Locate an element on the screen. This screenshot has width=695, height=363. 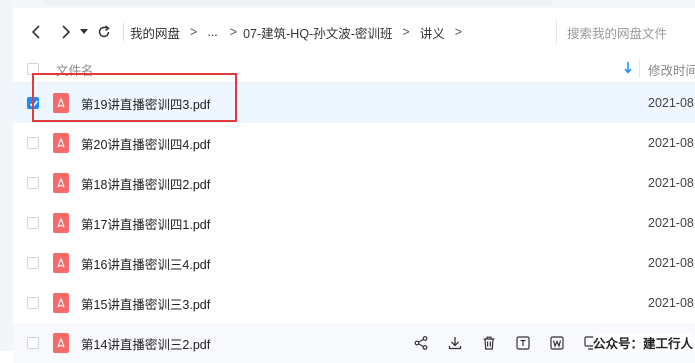
back-button is located at coordinates (36, 32).